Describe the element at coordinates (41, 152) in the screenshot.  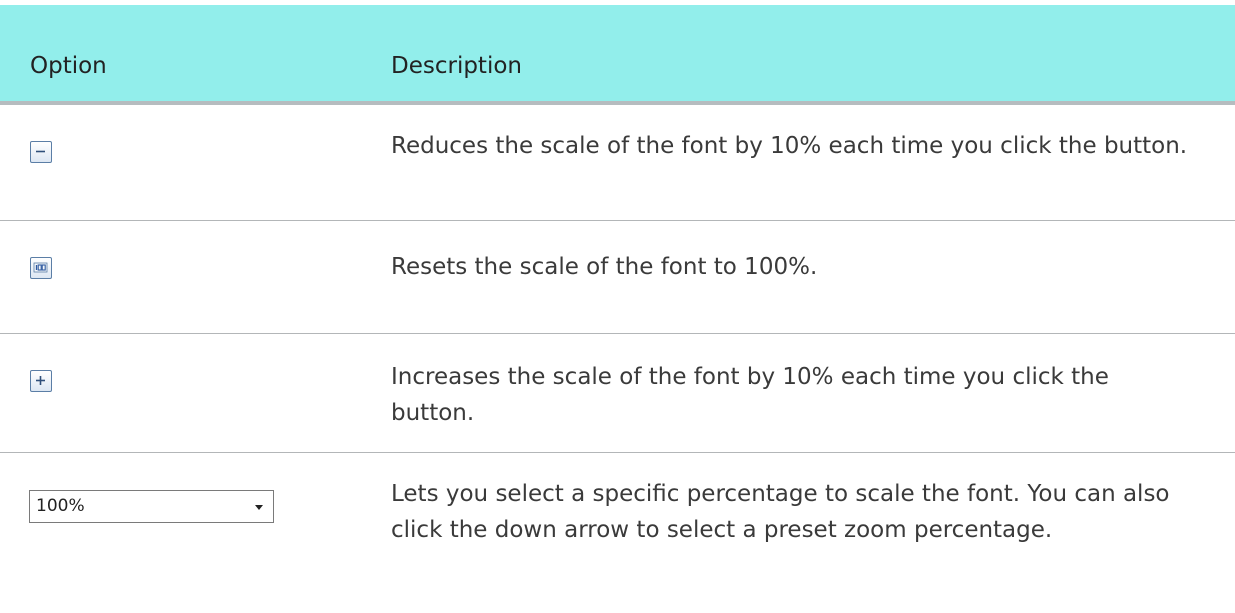
I see `zoom-out-icon` at that location.